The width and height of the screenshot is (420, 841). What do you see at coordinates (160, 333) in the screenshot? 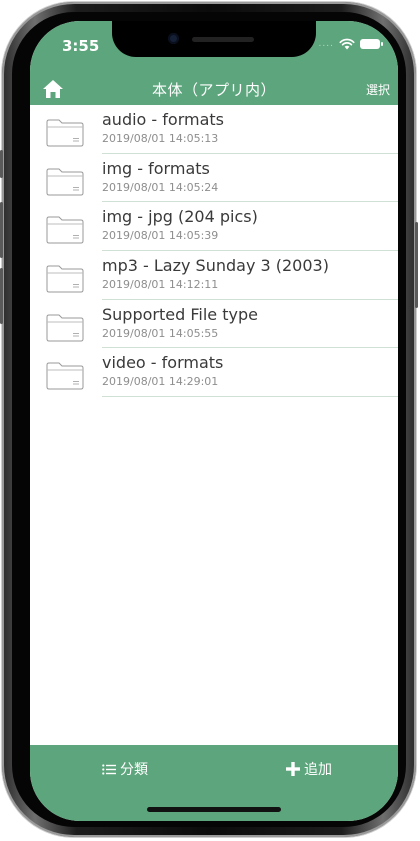
I see `file-date: 2019/08/01 14:05:55` at bounding box center [160, 333].